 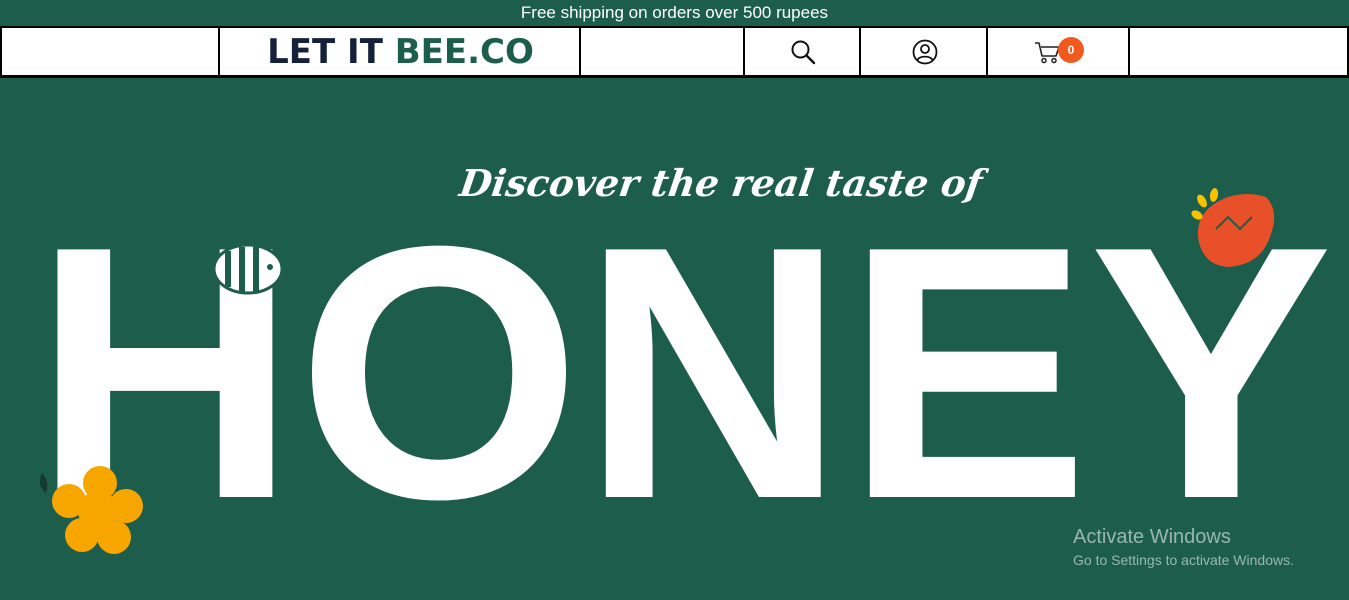 I want to click on hero-tagline: Discover the real taste of, so click(x=721, y=183).